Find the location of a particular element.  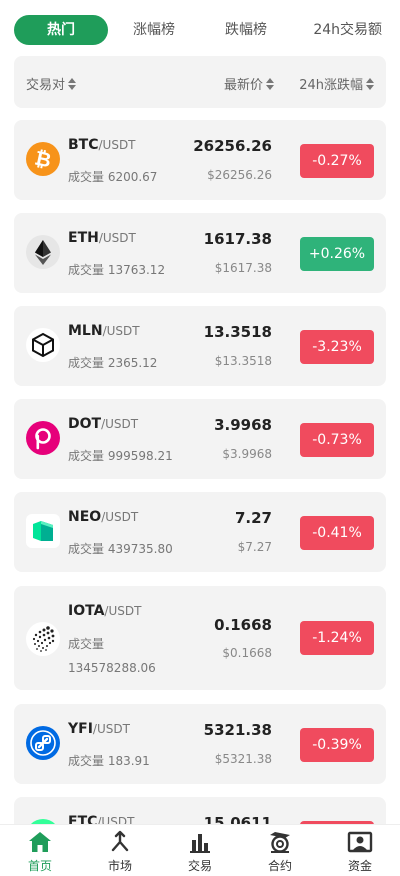

pair-name: IOTA/USDT is located at coordinates (104, 611).